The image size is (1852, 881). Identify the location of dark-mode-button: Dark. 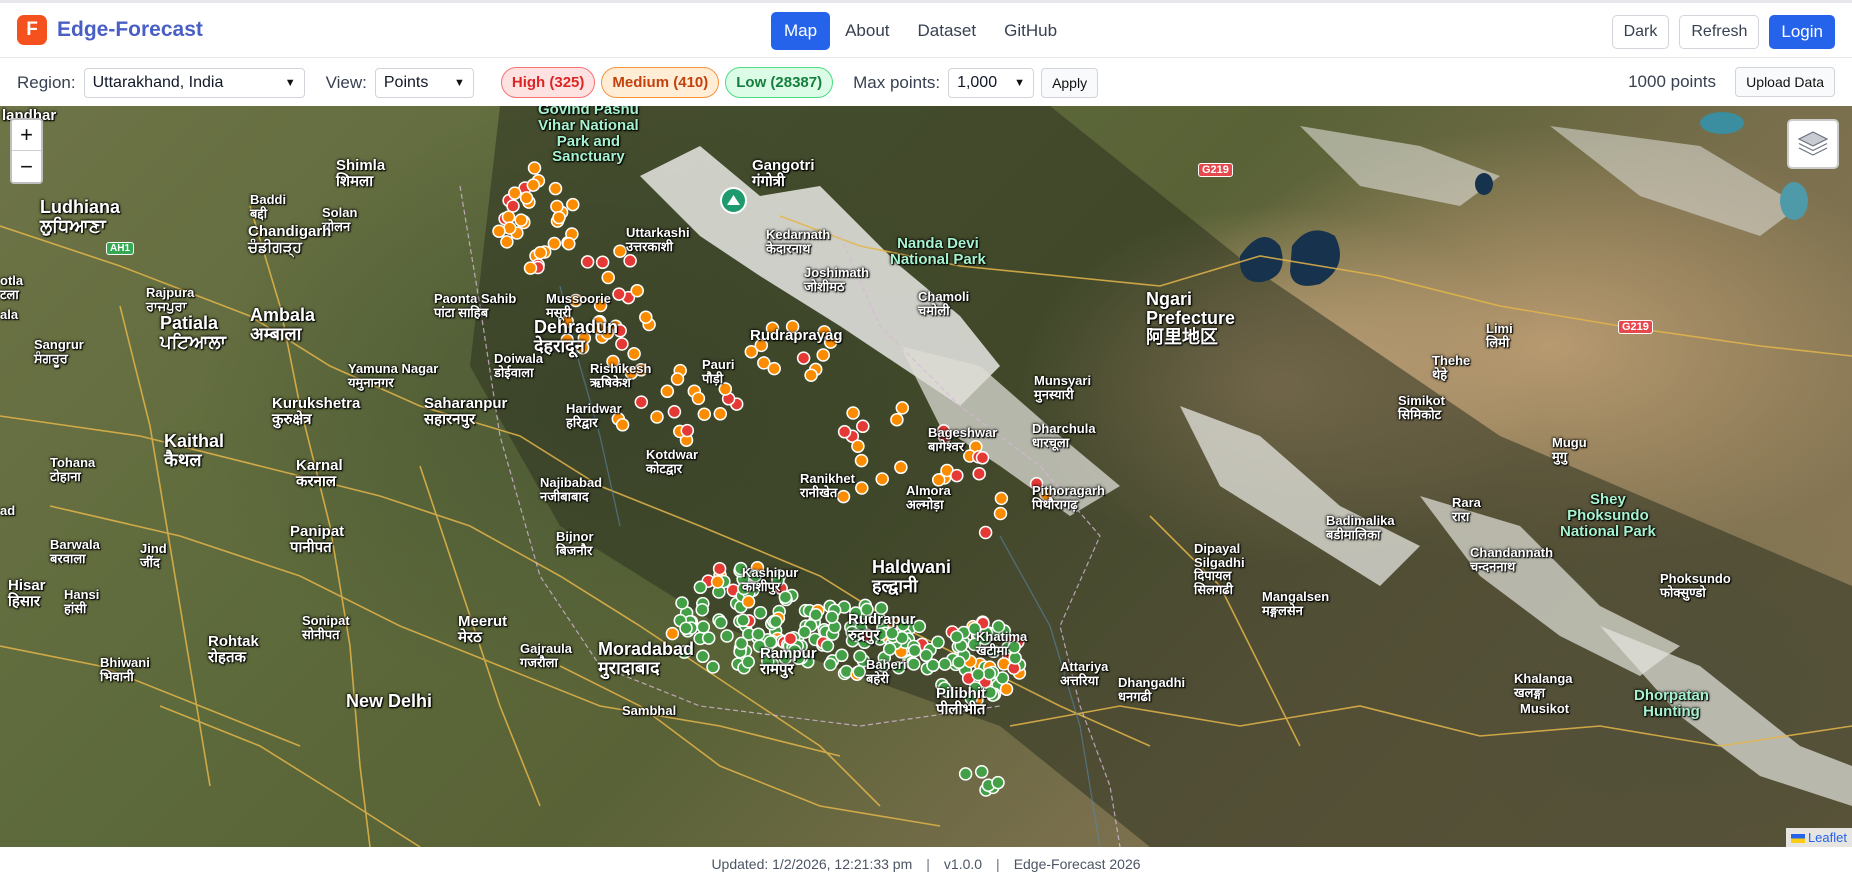
(1640, 32).